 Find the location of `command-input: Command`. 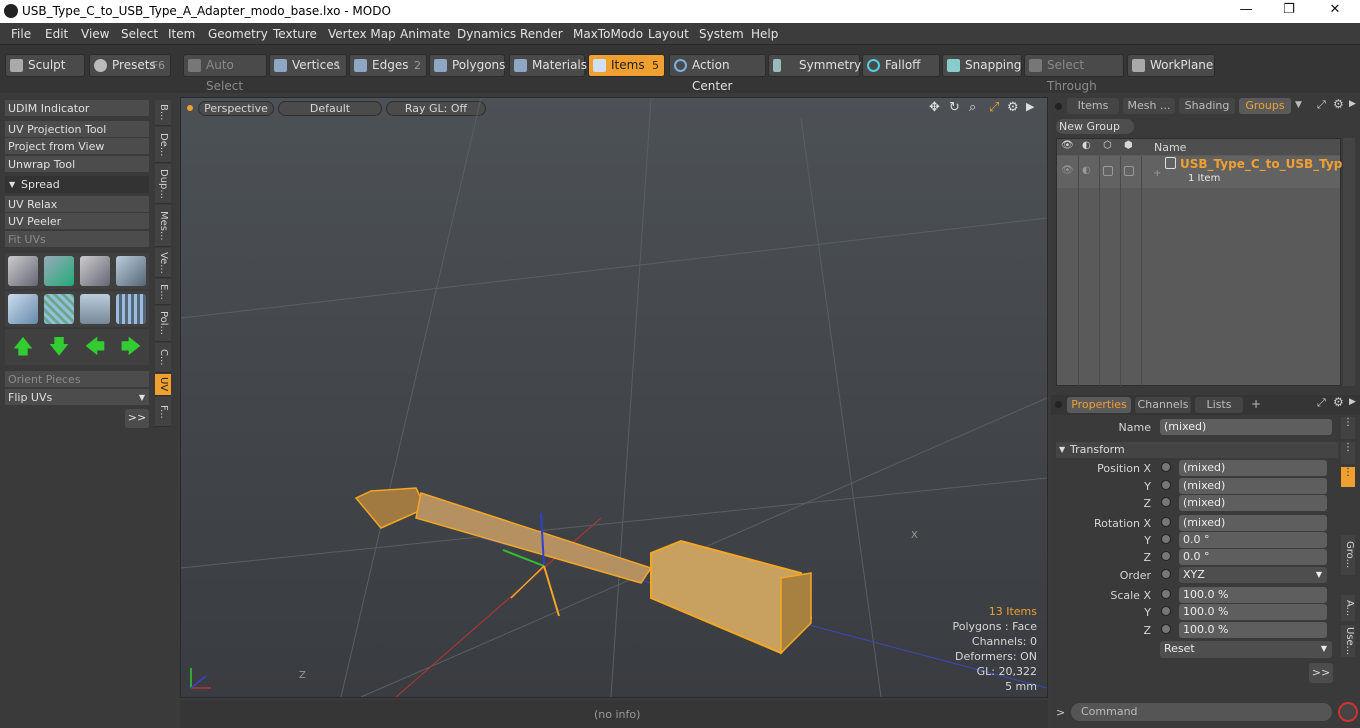

command-input: Command is located at coordinates (1201, 712).